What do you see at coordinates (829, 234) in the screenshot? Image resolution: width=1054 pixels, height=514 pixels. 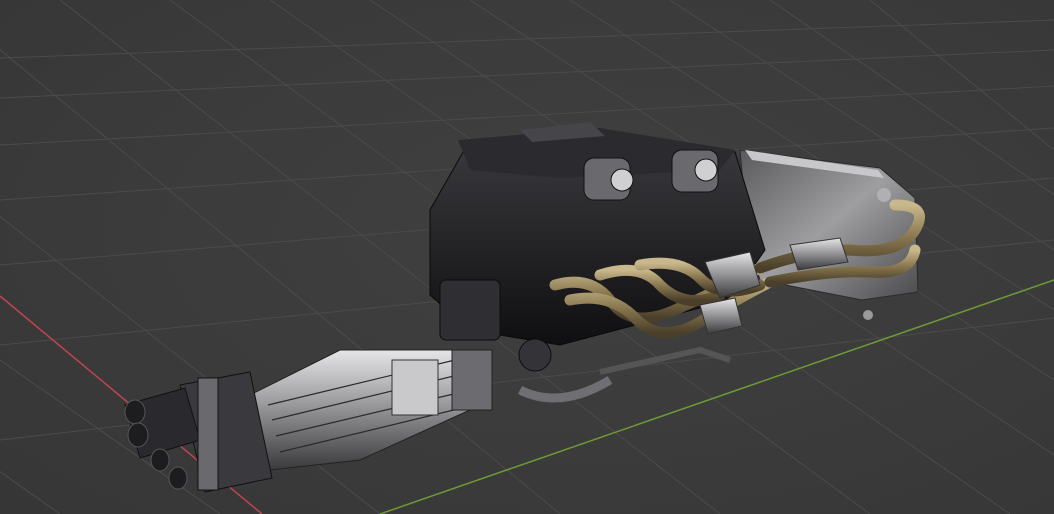 I see `muffler` at bounding box center [829, 234].